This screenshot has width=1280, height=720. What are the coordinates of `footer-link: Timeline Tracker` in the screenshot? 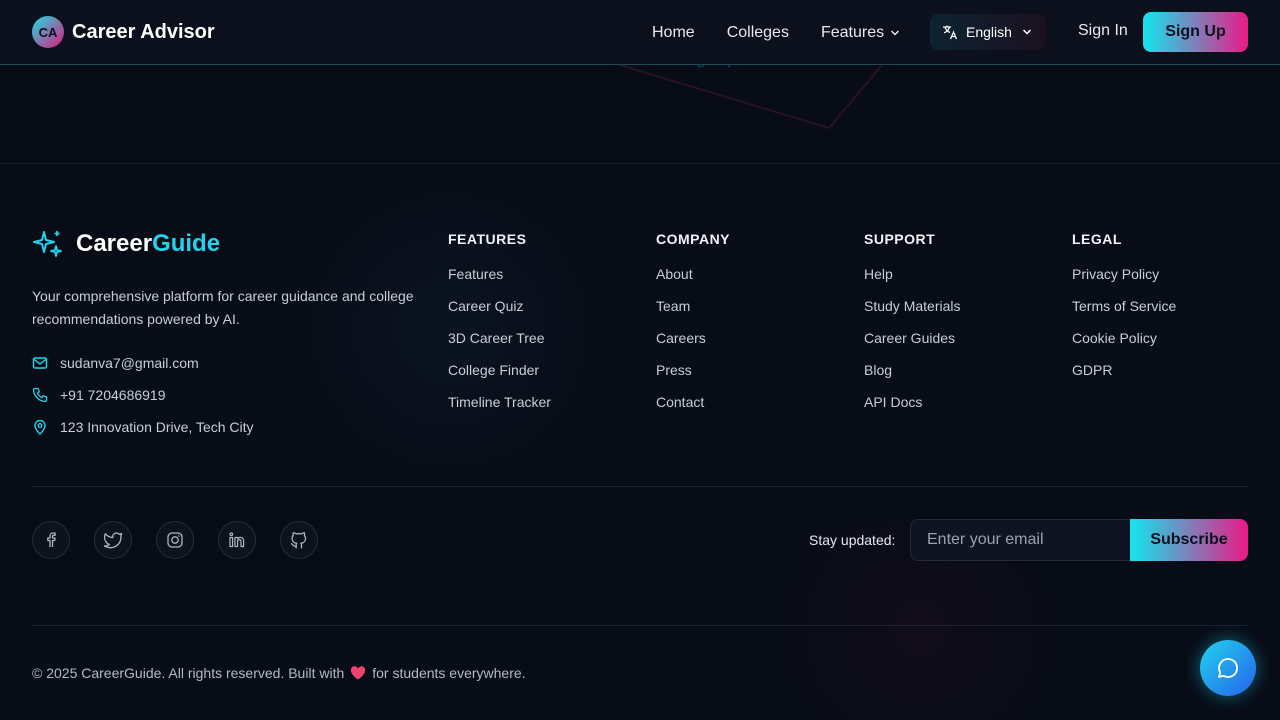 It's located at (499, 409).